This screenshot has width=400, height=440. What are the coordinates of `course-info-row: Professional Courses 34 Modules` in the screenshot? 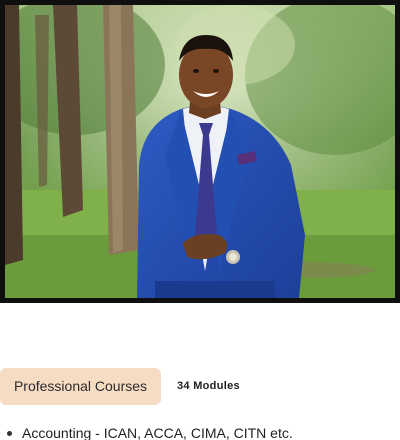 It's located at (200, 387).